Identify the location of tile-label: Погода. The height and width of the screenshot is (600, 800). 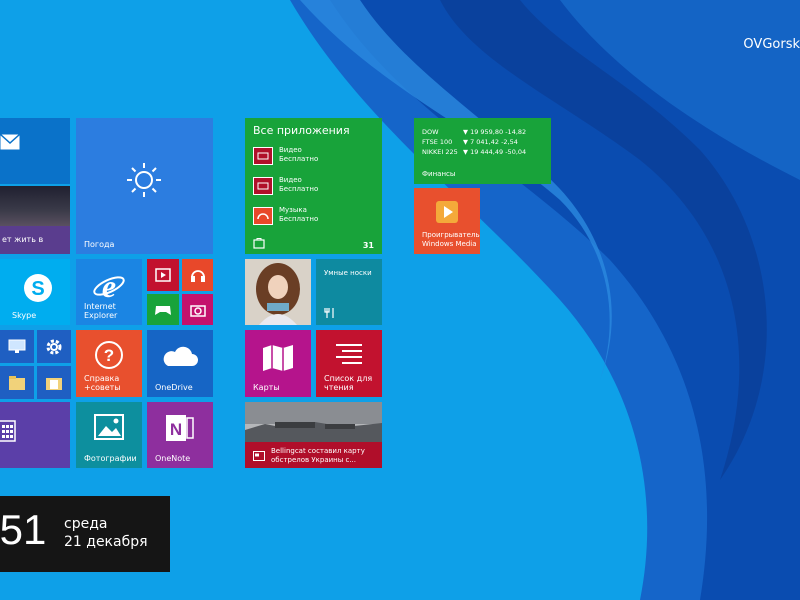
(99, 244).